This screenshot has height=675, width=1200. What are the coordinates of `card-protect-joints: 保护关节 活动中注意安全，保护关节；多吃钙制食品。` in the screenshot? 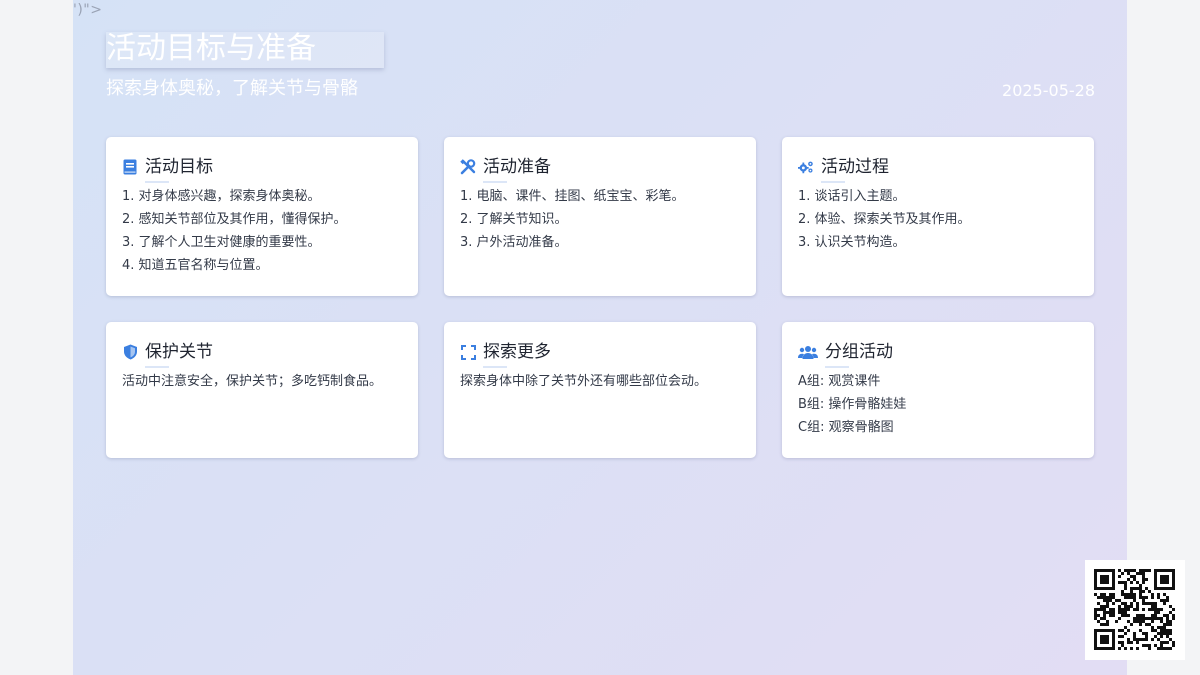 It's located at (262, 390).